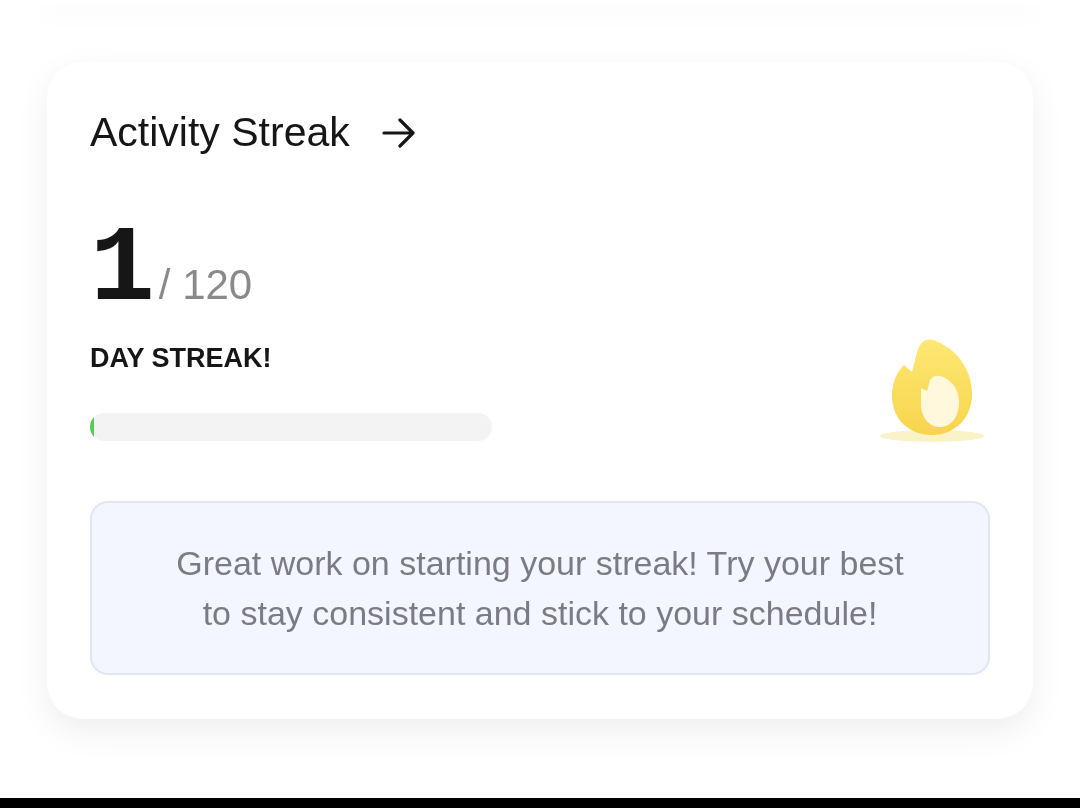 This screenshot has height=808, width=1080. I want to click on streak-label: DAY STREAK!, so click(181, 359).